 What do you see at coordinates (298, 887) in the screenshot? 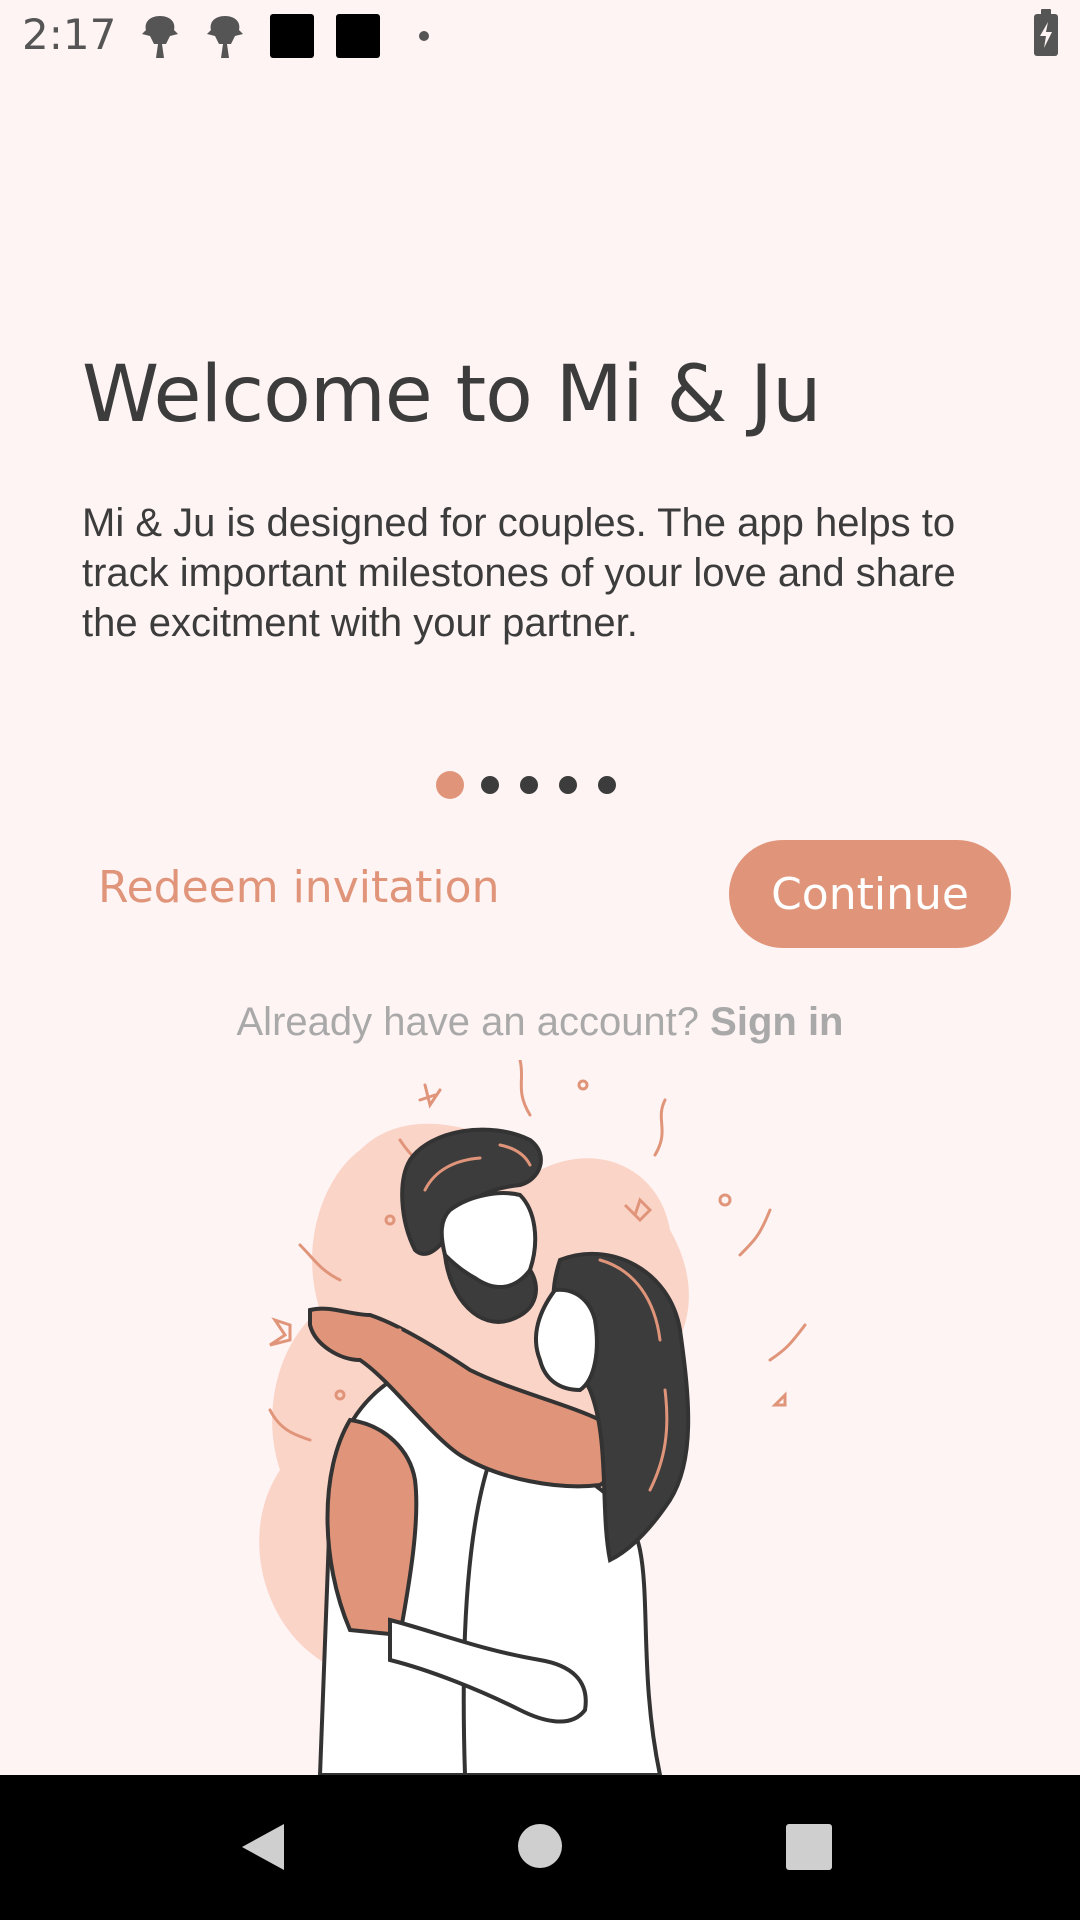
I see `redeem-invitation-button: Redeem invitation` at bounding box center [298, 887].